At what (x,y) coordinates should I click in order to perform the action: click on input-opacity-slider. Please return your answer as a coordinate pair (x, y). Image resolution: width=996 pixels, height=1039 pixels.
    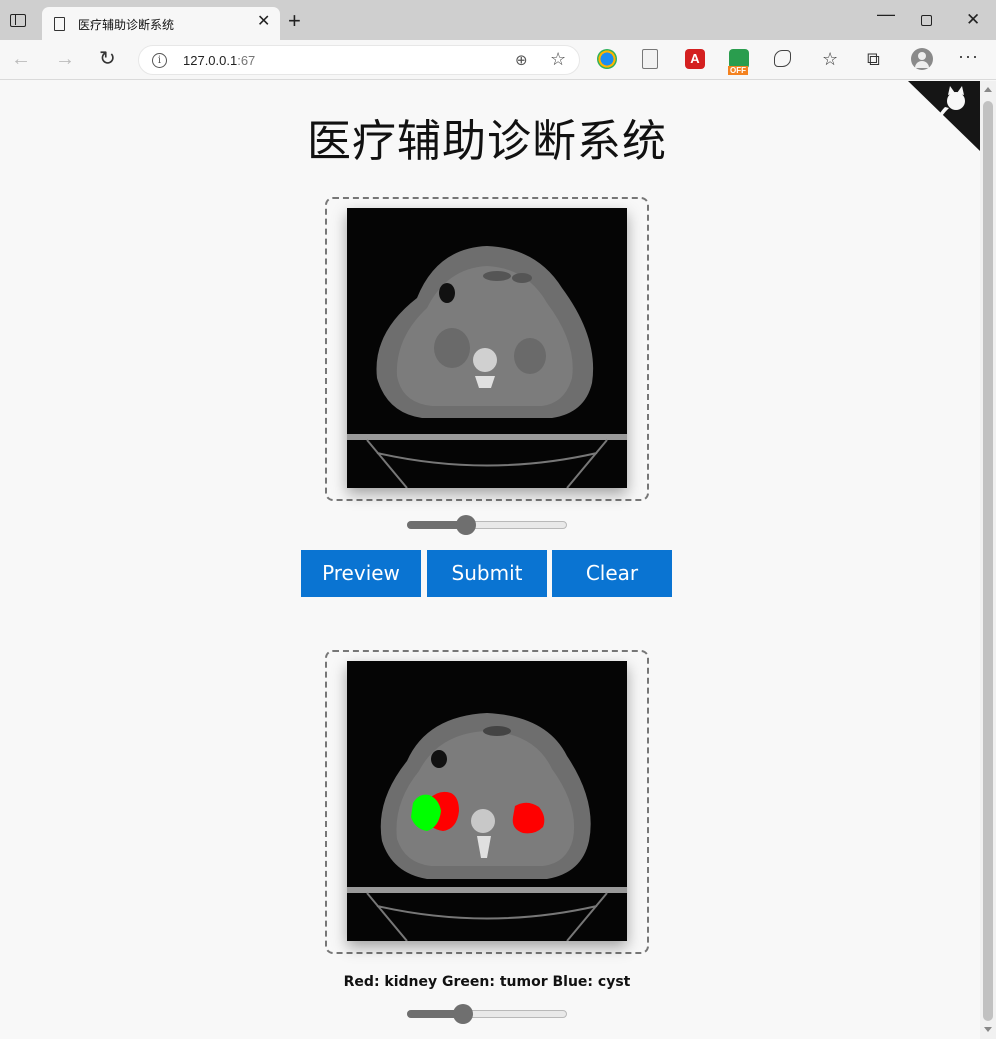
    Looking at the image, I should click on (487, 525).